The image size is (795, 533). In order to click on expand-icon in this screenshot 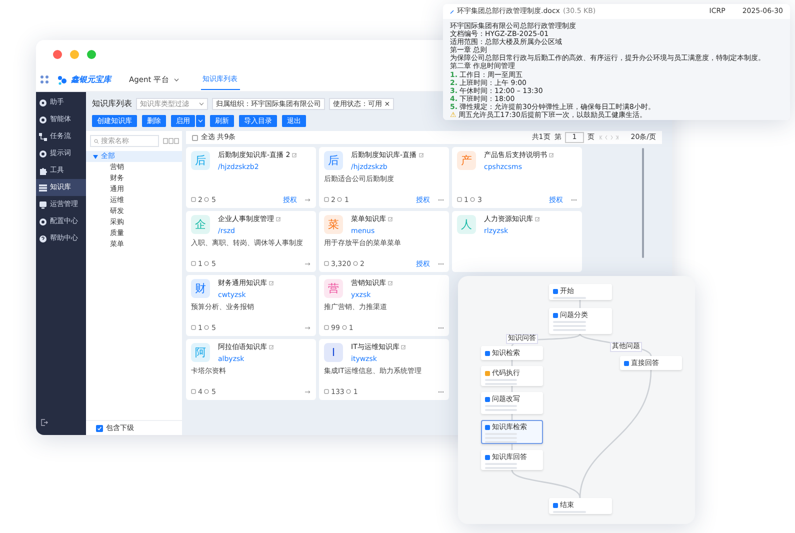, I will do `click(95, 156)`.